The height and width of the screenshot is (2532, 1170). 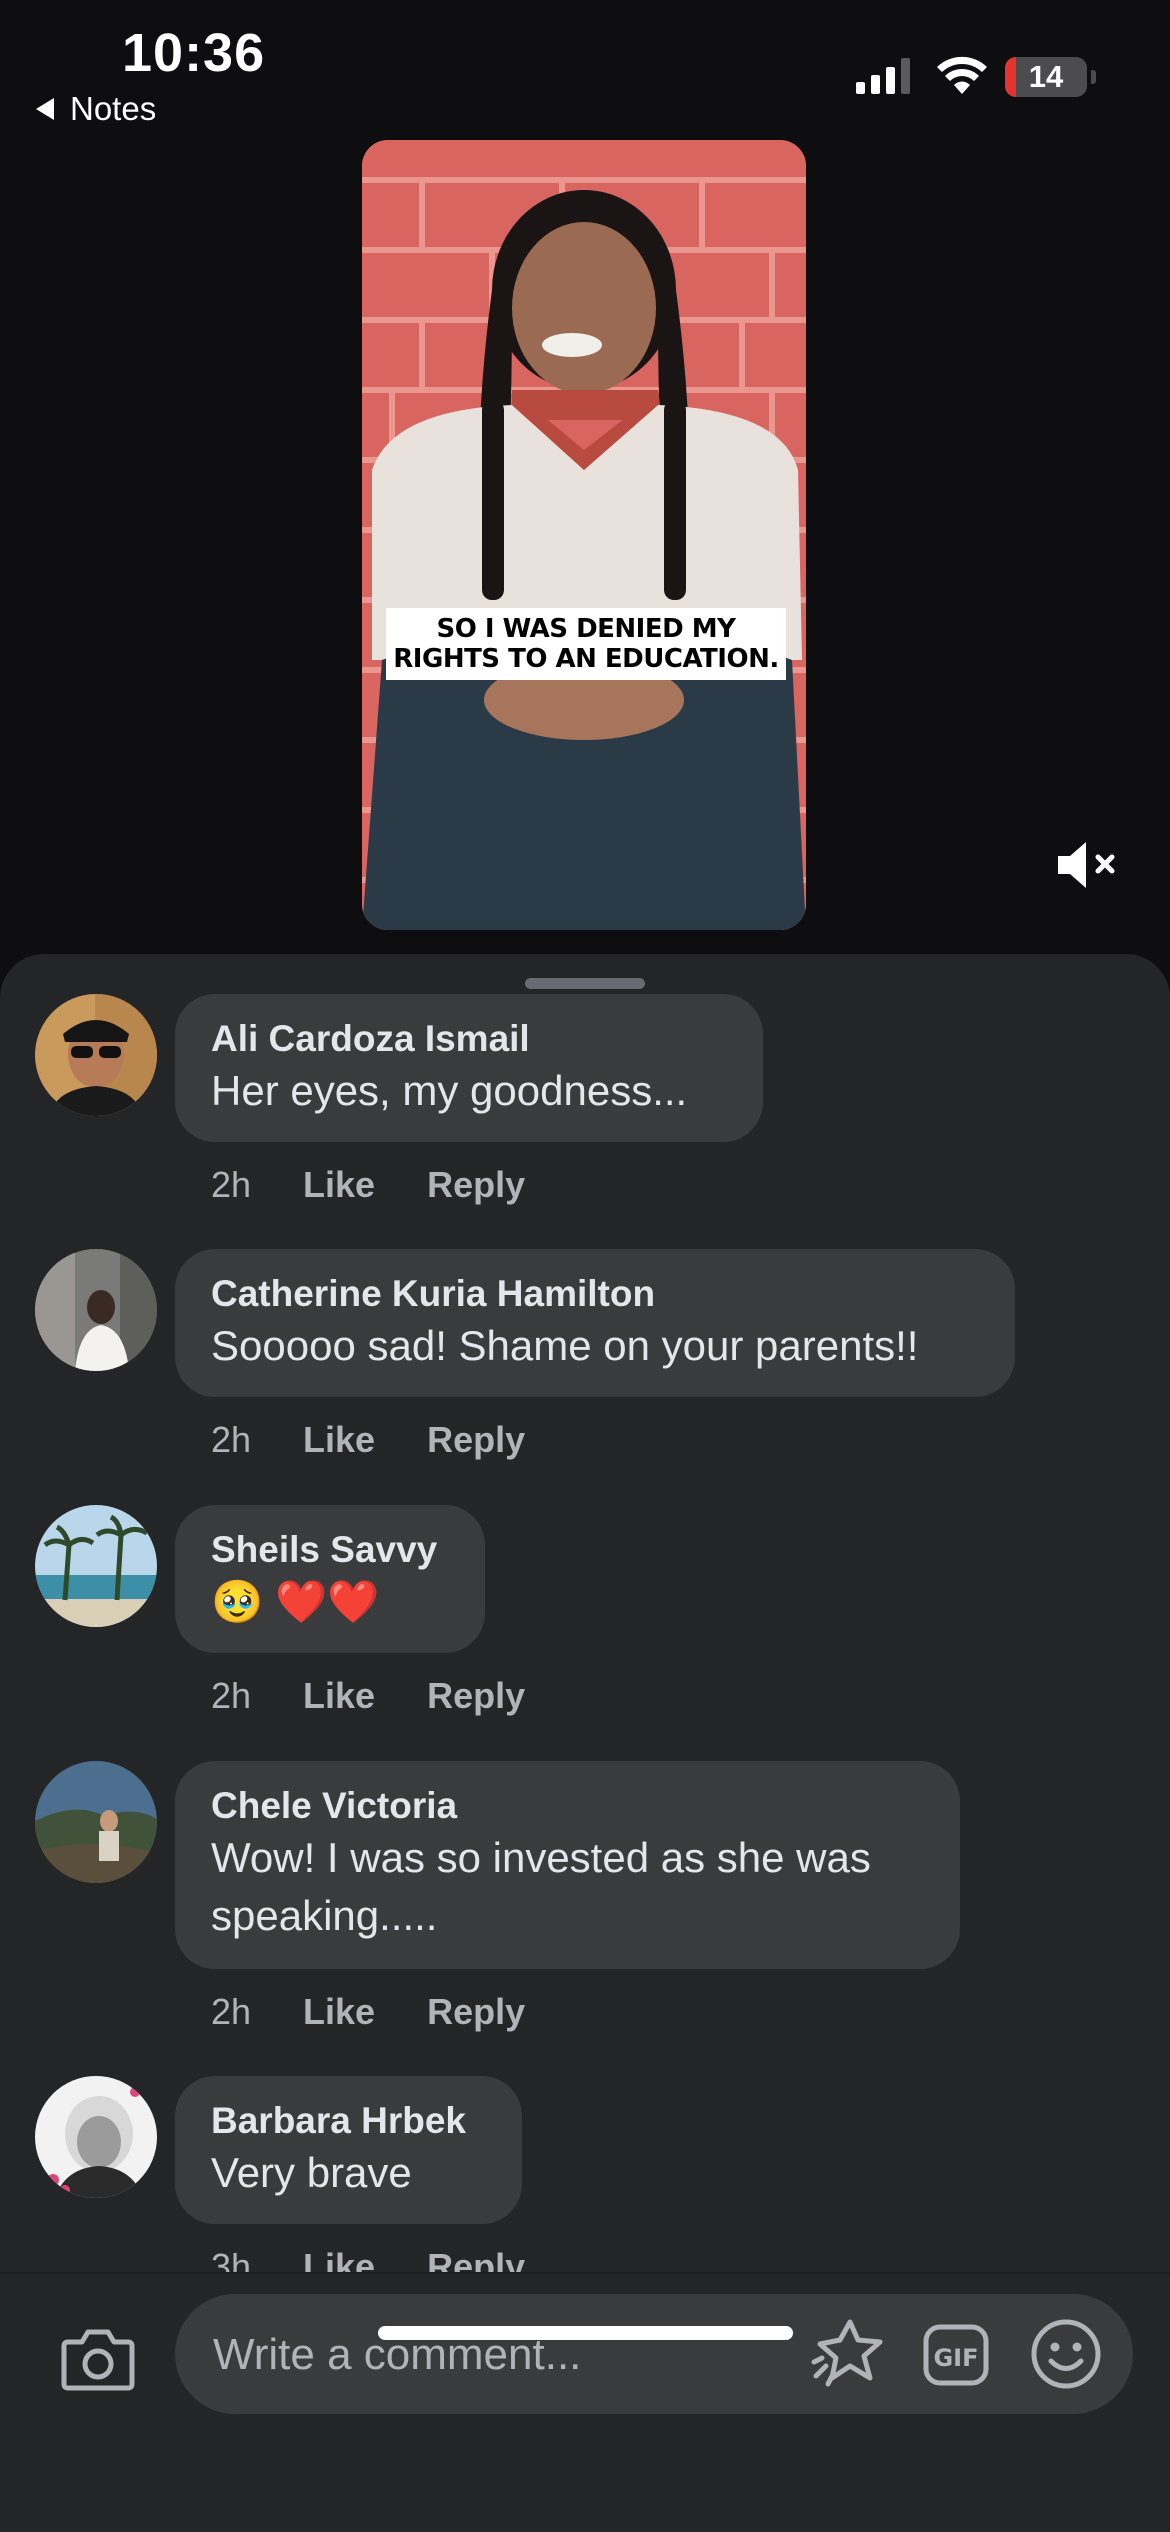 I want to click on wifi-icon, so click(x=962, y=75).